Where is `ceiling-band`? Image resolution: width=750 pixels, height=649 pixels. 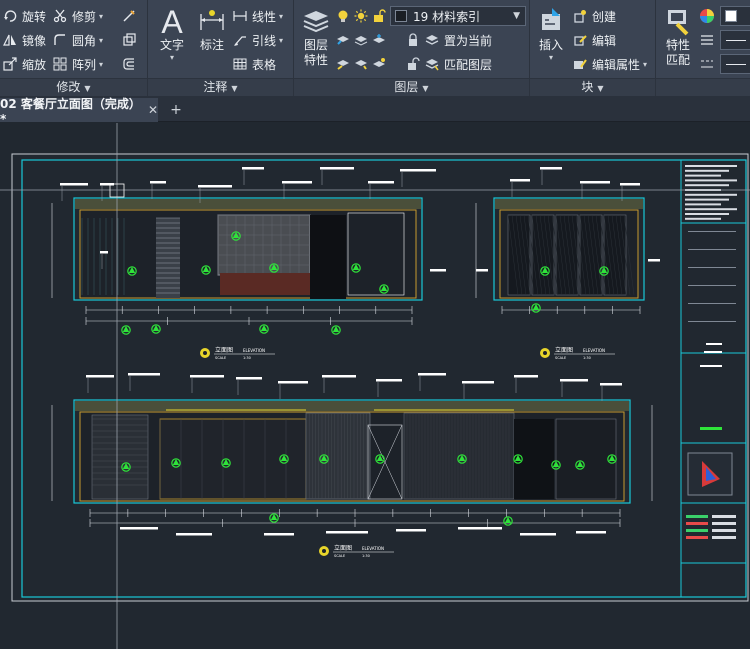 ceiling-band is located at coordinates (569, 204).